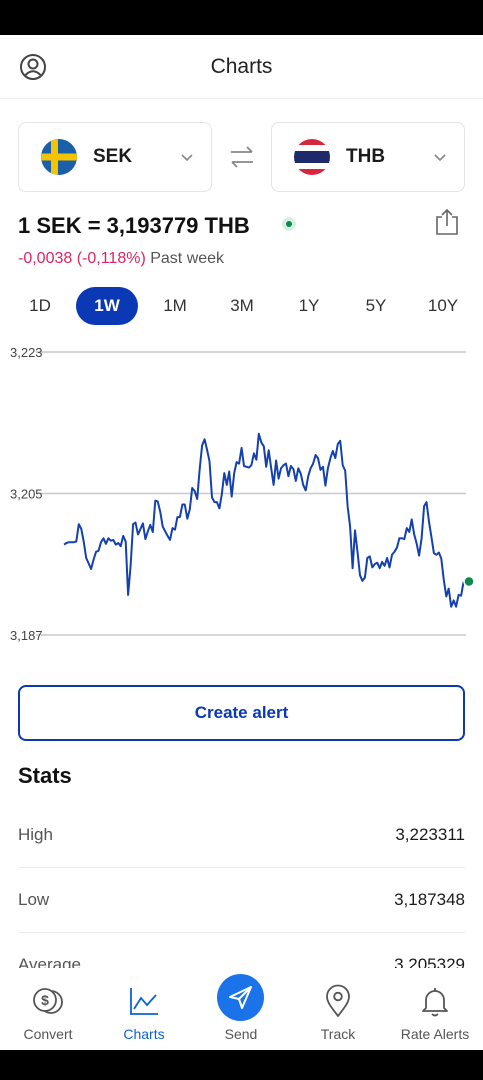  I want to click on bottom-tab-bar: $ Convert Charts Send Track Rate Alerts, so click(241, 1009).